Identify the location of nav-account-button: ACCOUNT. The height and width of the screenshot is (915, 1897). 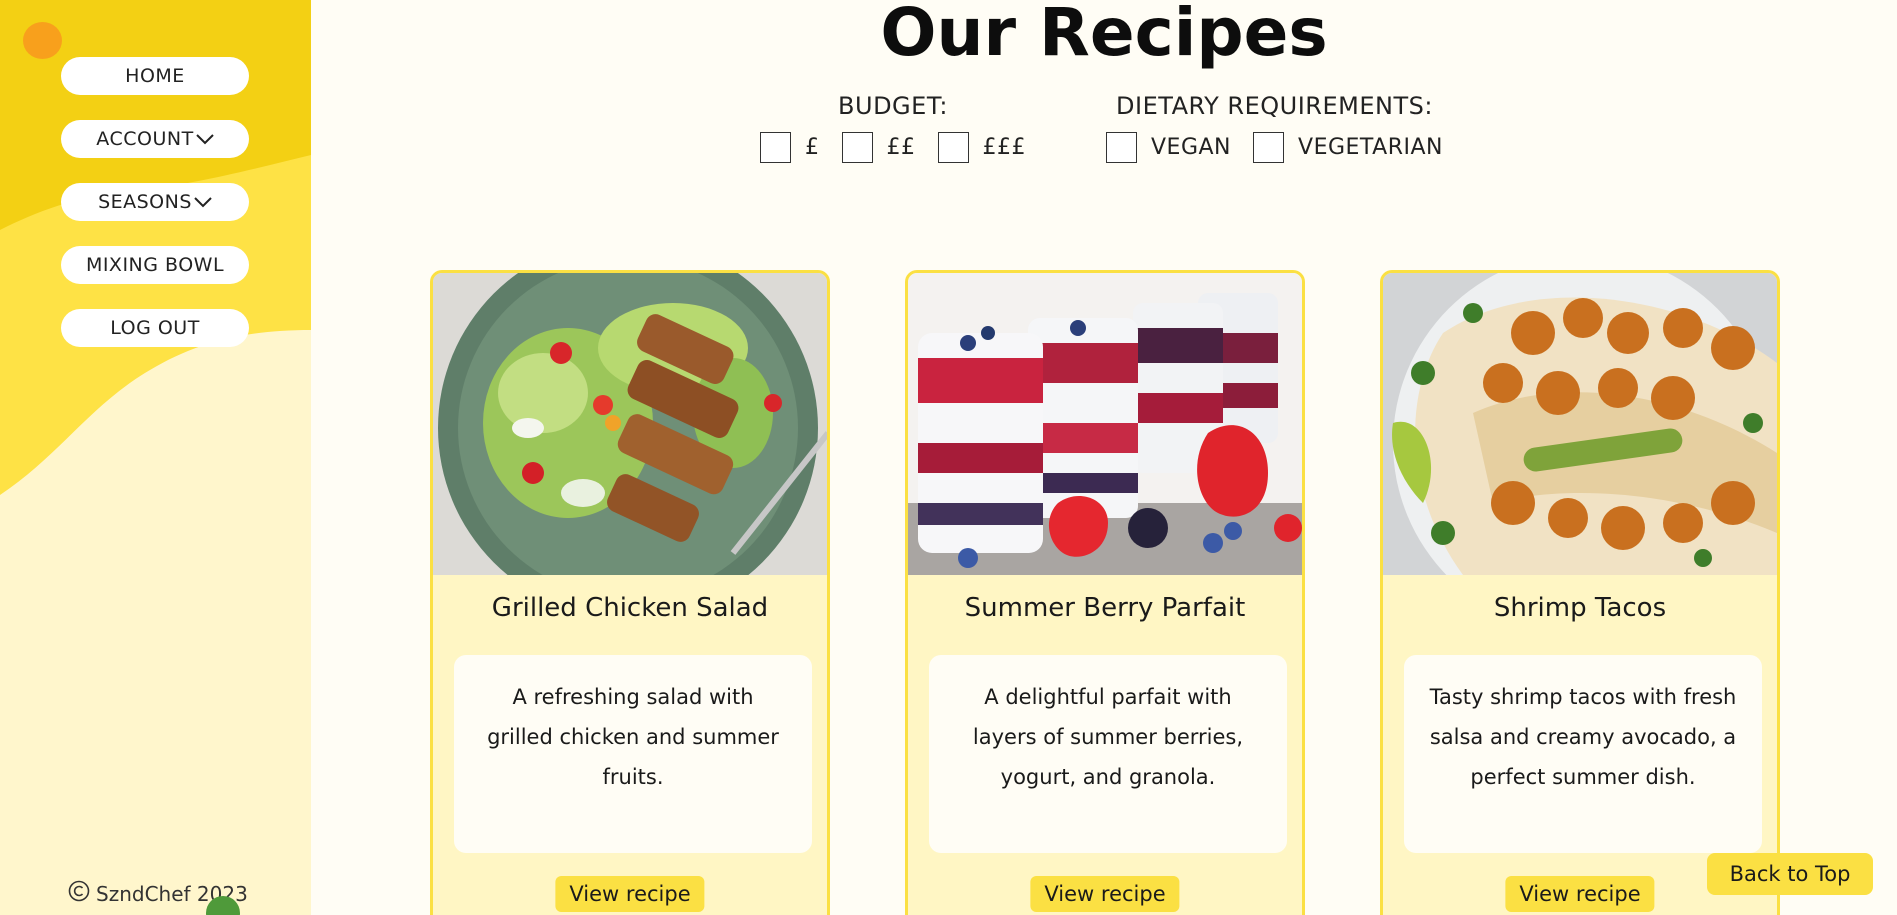
(155, 139).